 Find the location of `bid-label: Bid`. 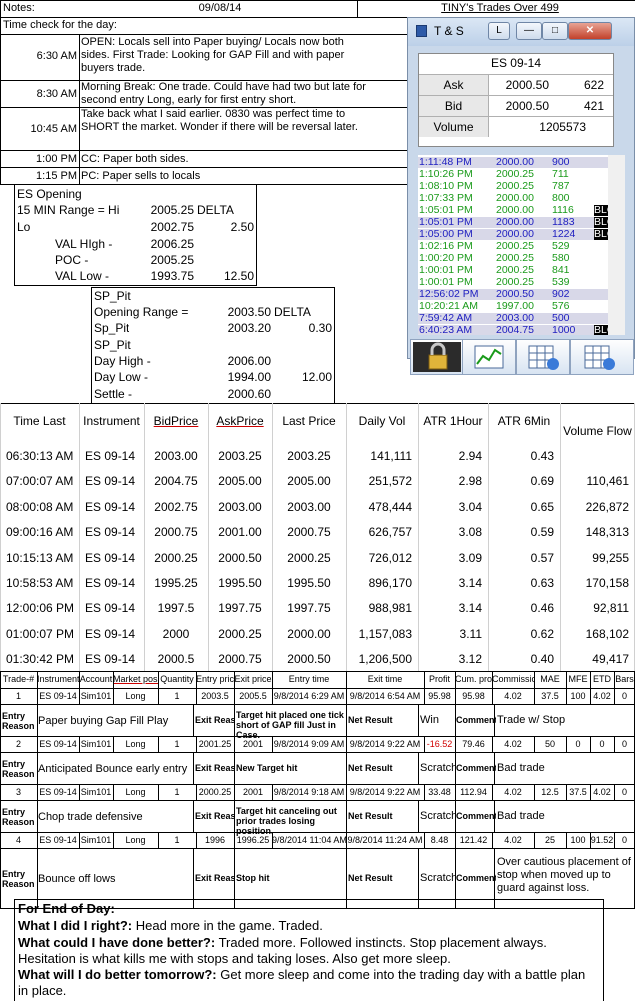

bid-label: Bid is located at coordinates (454, 106).